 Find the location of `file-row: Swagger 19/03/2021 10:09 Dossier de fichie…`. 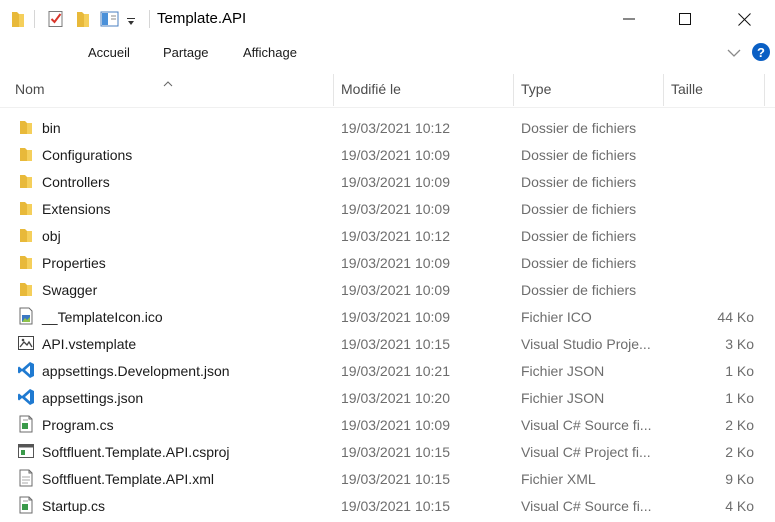

file-row: Swagger 19/03/2021 10:09 Dossier de fichie… is located at coordinates (387, 289).